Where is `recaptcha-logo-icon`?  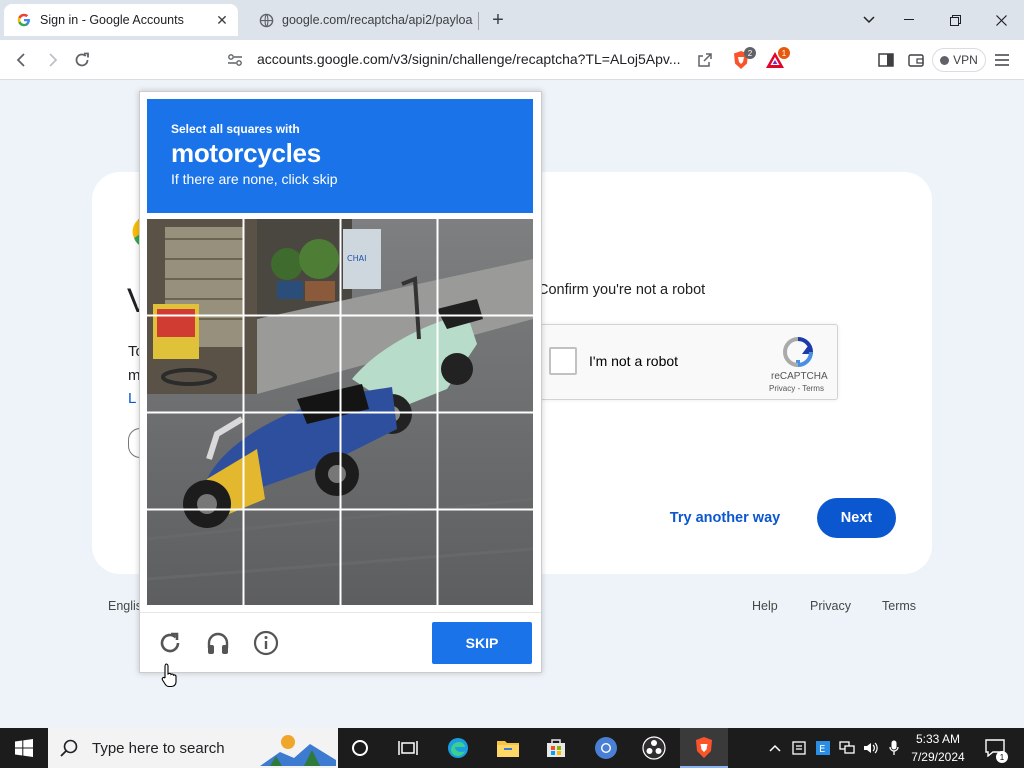 recaptcha-logo-icon is located at coordinates (798, 352).